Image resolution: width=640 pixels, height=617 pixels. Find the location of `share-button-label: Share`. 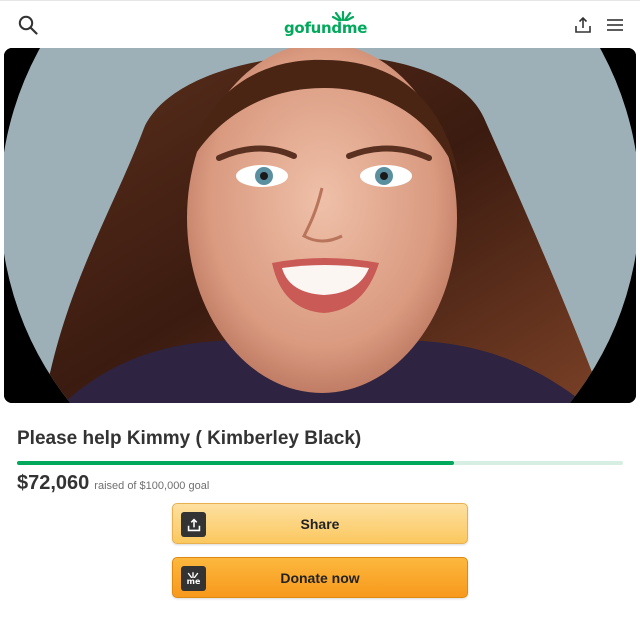

share-button-label: Share is located at coordinates (320, 523).